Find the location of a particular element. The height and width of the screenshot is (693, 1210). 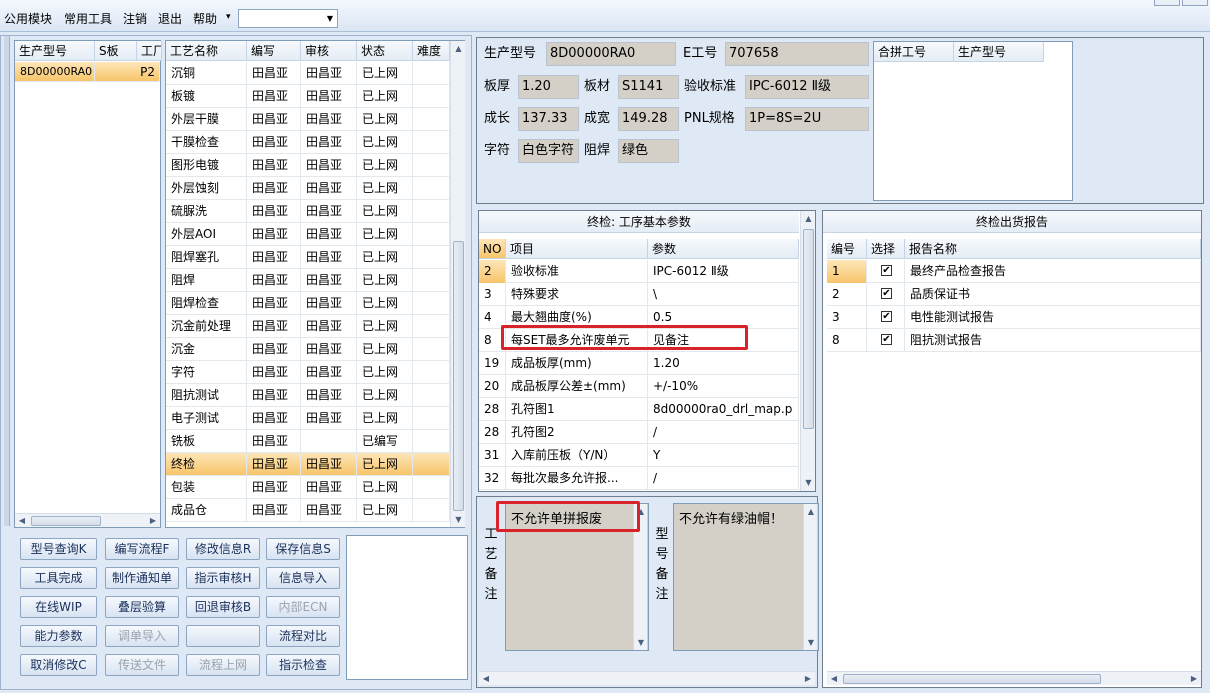

process-row: 沉金 田昌亚 田昌亚 已上网 is located at coordinates (308, 349).